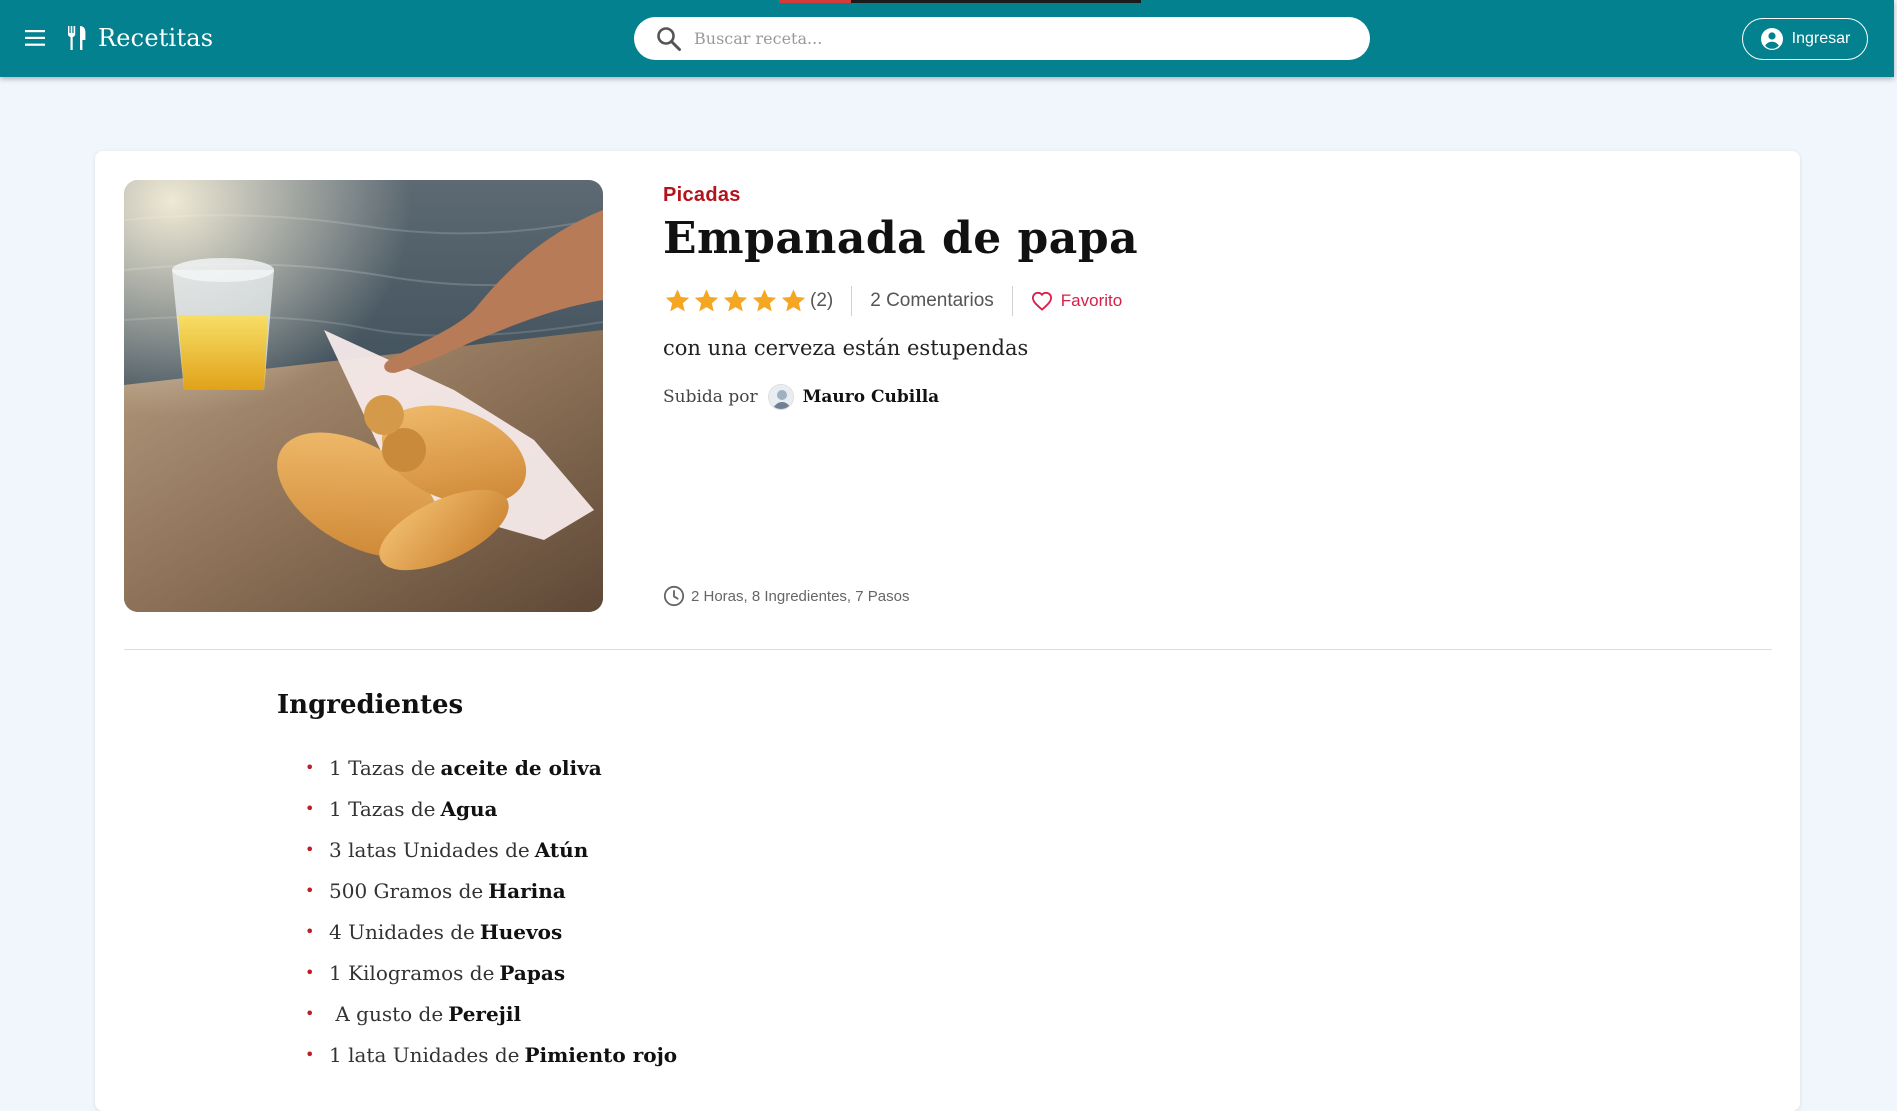  I want to click on ingredient-amount: 1 lata Unidades de, so click(424, 1054).